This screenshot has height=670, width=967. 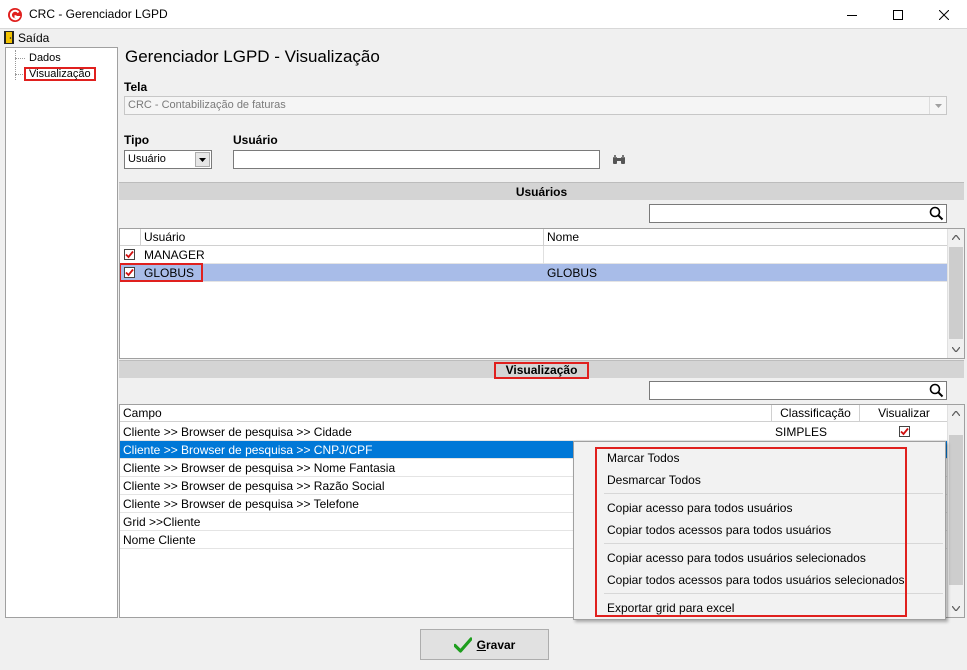 I want to click on tree-item-dados: Dados, so click(x=45, y=58).